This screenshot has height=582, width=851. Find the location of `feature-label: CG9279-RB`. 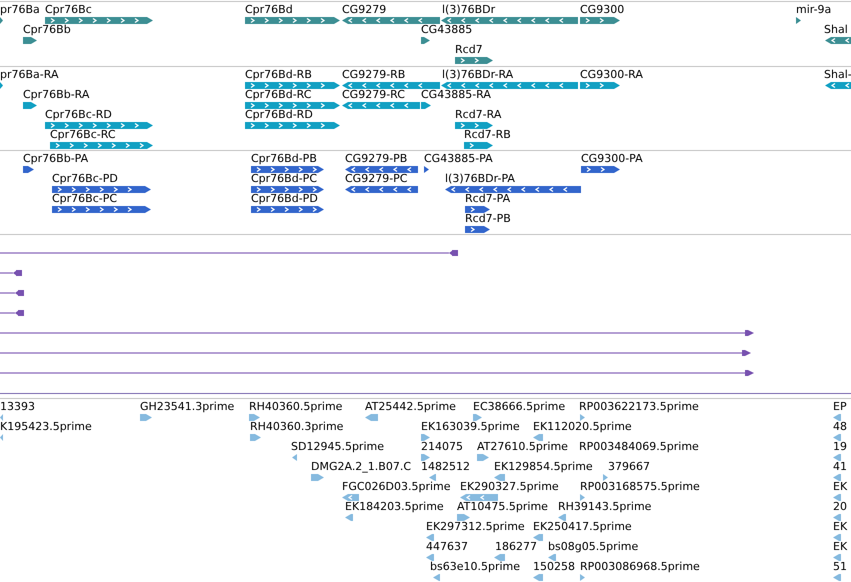

feature-label: CG9279-RB is located at coordinates (374, 74).